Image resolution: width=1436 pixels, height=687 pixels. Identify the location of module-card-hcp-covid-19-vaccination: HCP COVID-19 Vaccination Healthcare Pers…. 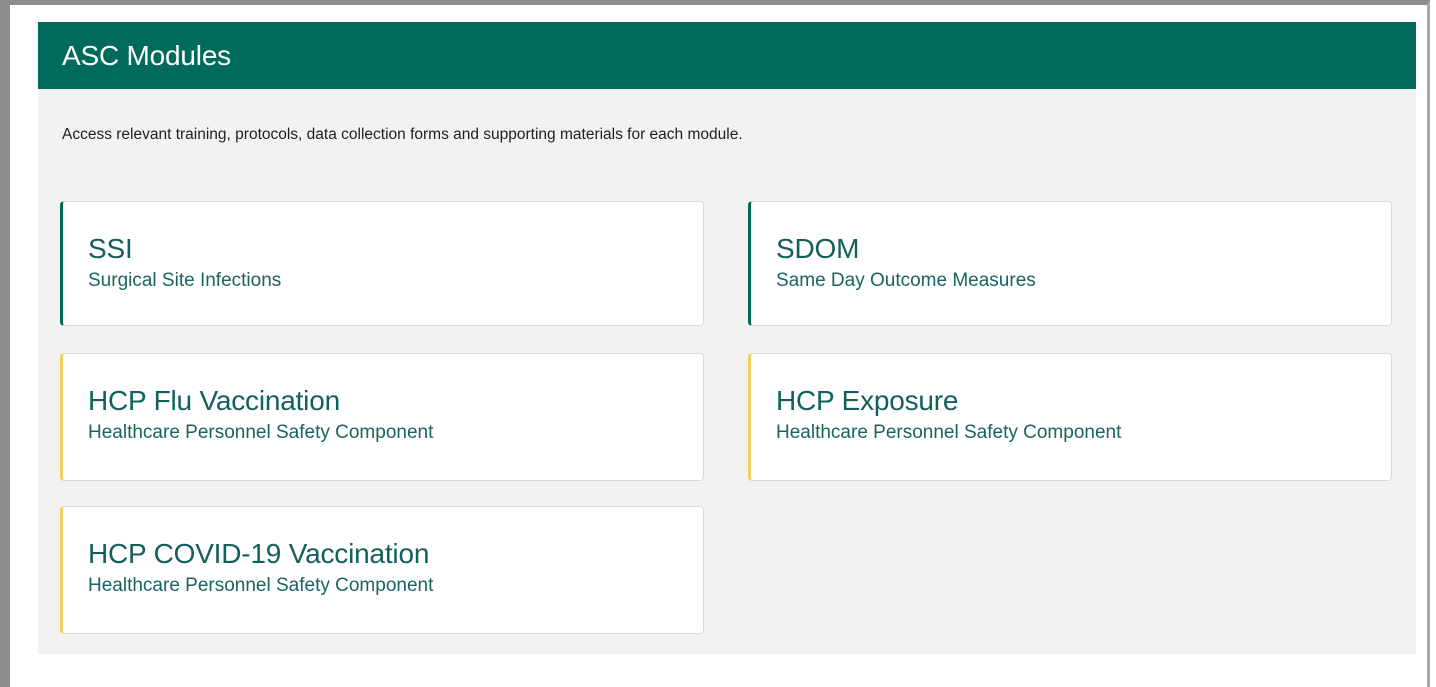
(382, 570).